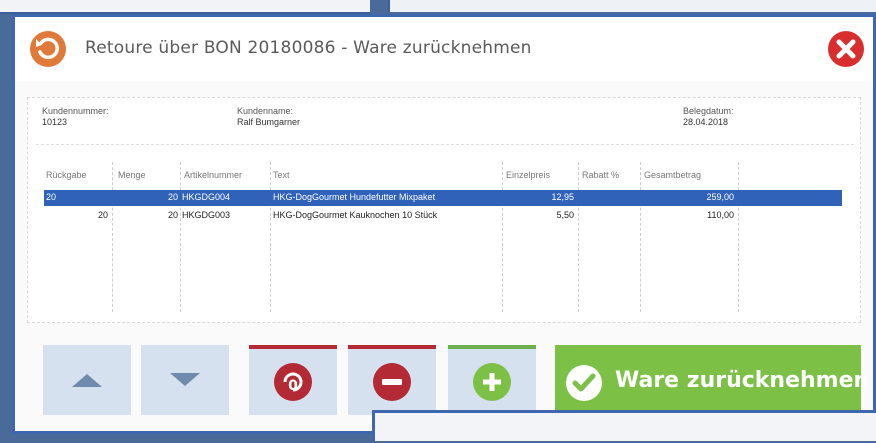 This screenshot has height=443, width=876. What do you see at coordinates (132, 175) in the screenshot?
I see `col-header-menge: Menge` at bounding box center [132, 175].